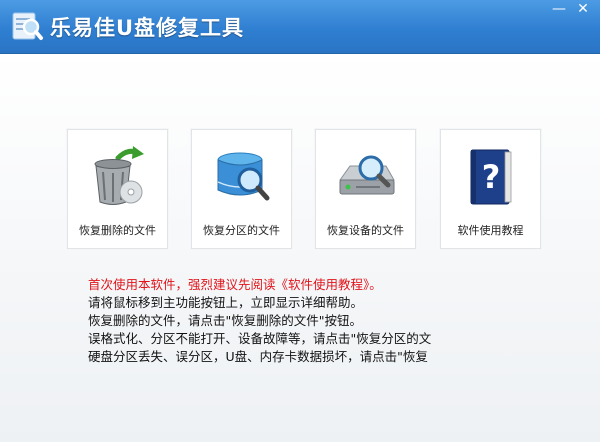  I want to click on software-tutorial-button: ? 软件使用教程, so click(490, 189).